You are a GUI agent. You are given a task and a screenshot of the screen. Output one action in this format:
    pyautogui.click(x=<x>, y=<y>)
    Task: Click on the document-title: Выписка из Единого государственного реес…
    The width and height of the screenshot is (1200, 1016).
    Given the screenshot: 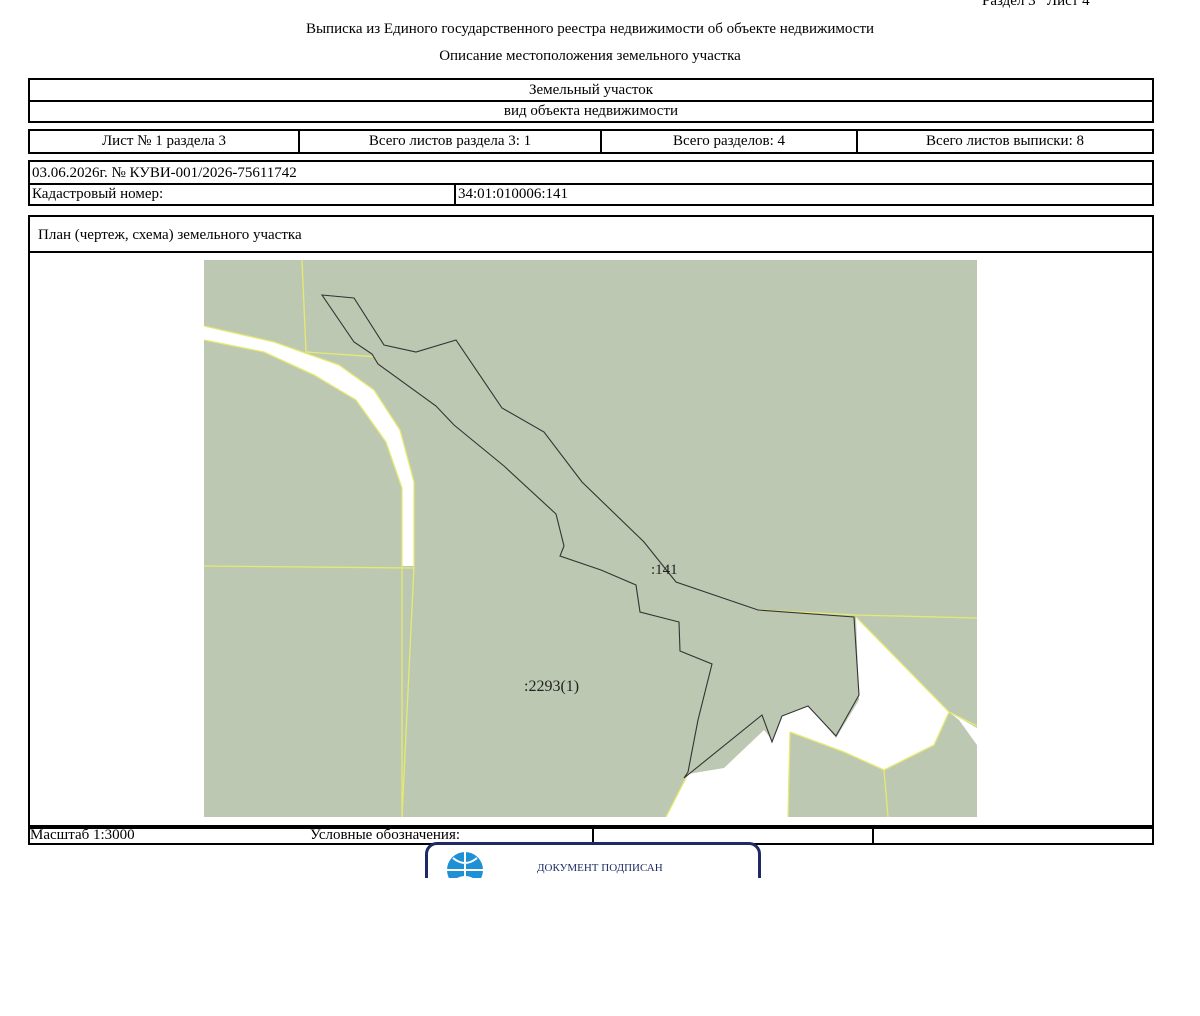 What is the action you would take?
    pyautogui.click(x=590, y=29)
    